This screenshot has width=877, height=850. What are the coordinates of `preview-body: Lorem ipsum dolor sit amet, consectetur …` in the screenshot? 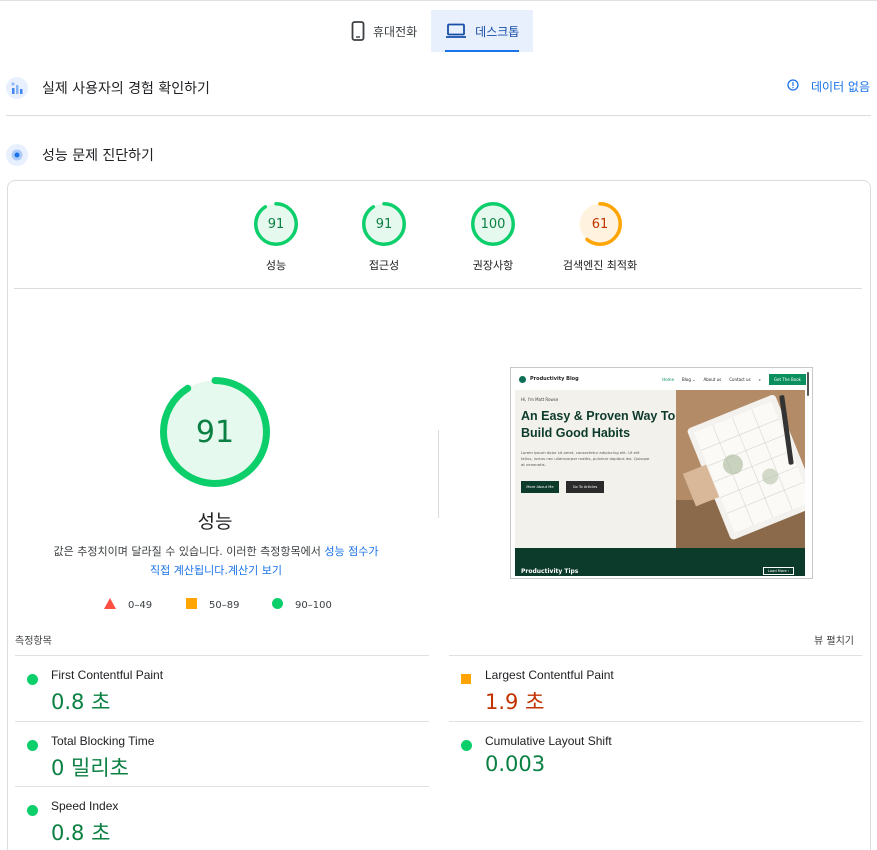 It's located at (585, 458).